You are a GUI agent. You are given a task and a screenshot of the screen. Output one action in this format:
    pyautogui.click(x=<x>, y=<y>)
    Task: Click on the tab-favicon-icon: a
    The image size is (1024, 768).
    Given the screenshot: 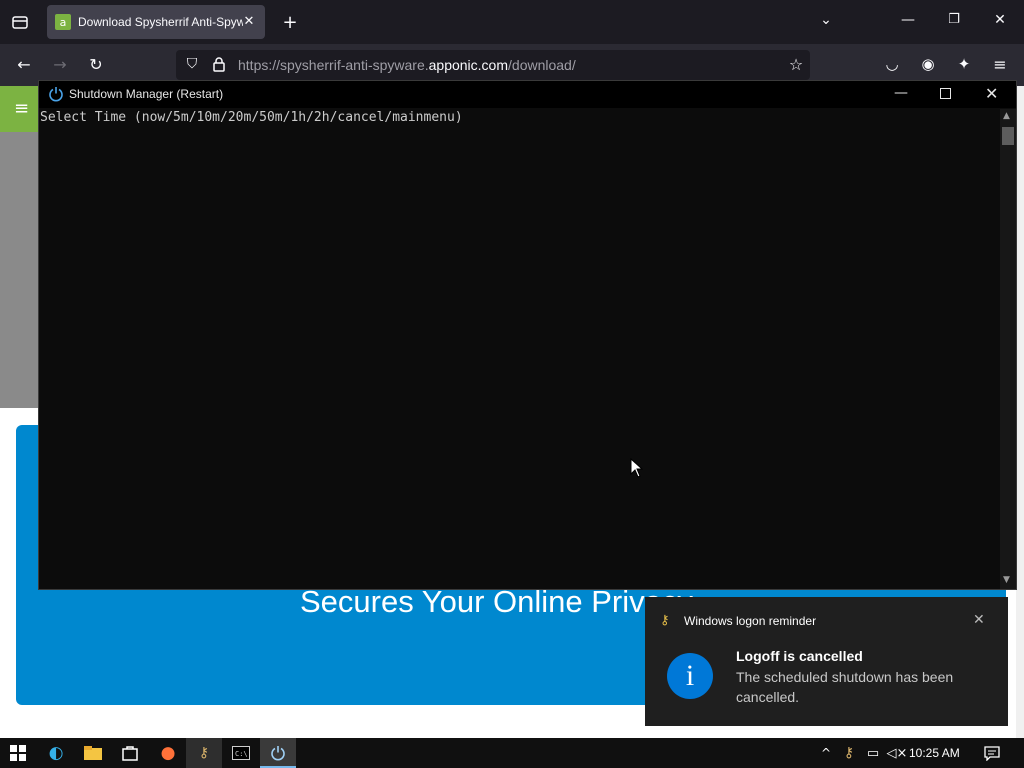 What is the action you would take?
    pyautogui.click(x=63, y=22)
    